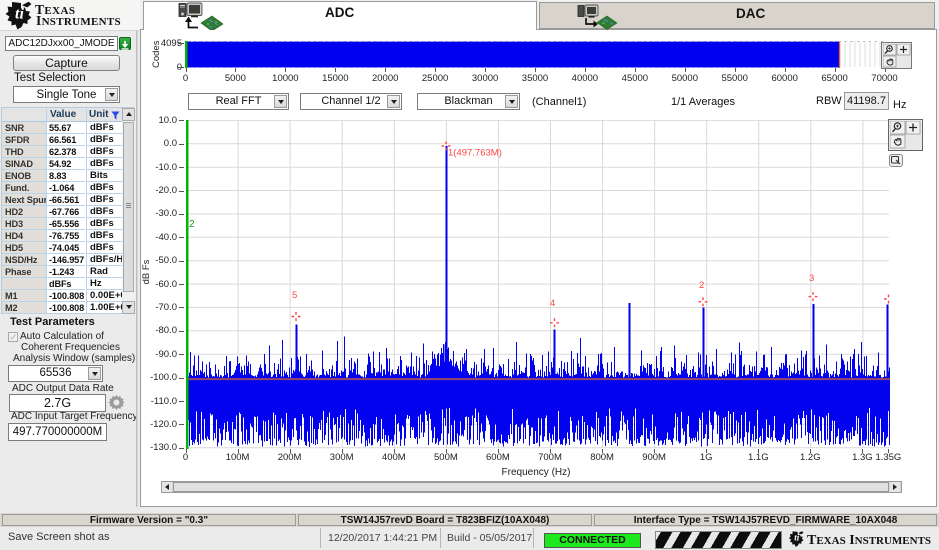 Image resolution: width=939 pixels, height=550 pixels. I want to click on svg-text: 5, so click(294, 295).